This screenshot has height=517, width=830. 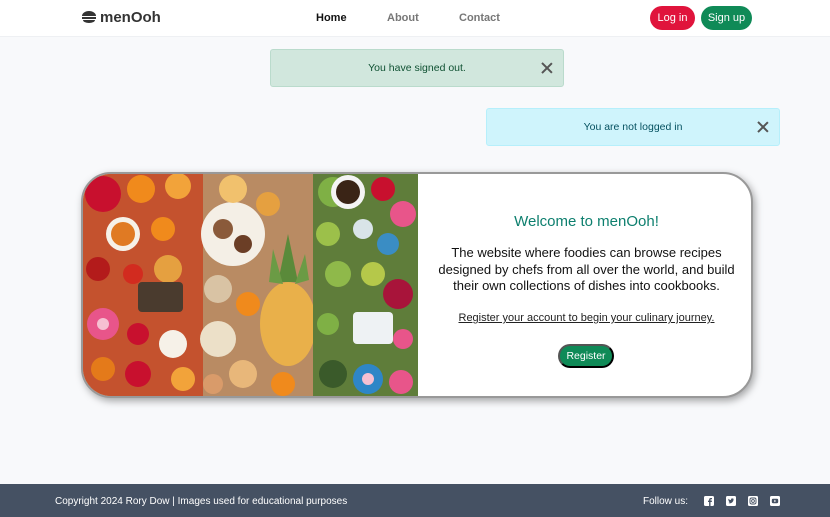 I want to click on welcome-title: Welcome to menOoh!, so click(x=586, y=221).